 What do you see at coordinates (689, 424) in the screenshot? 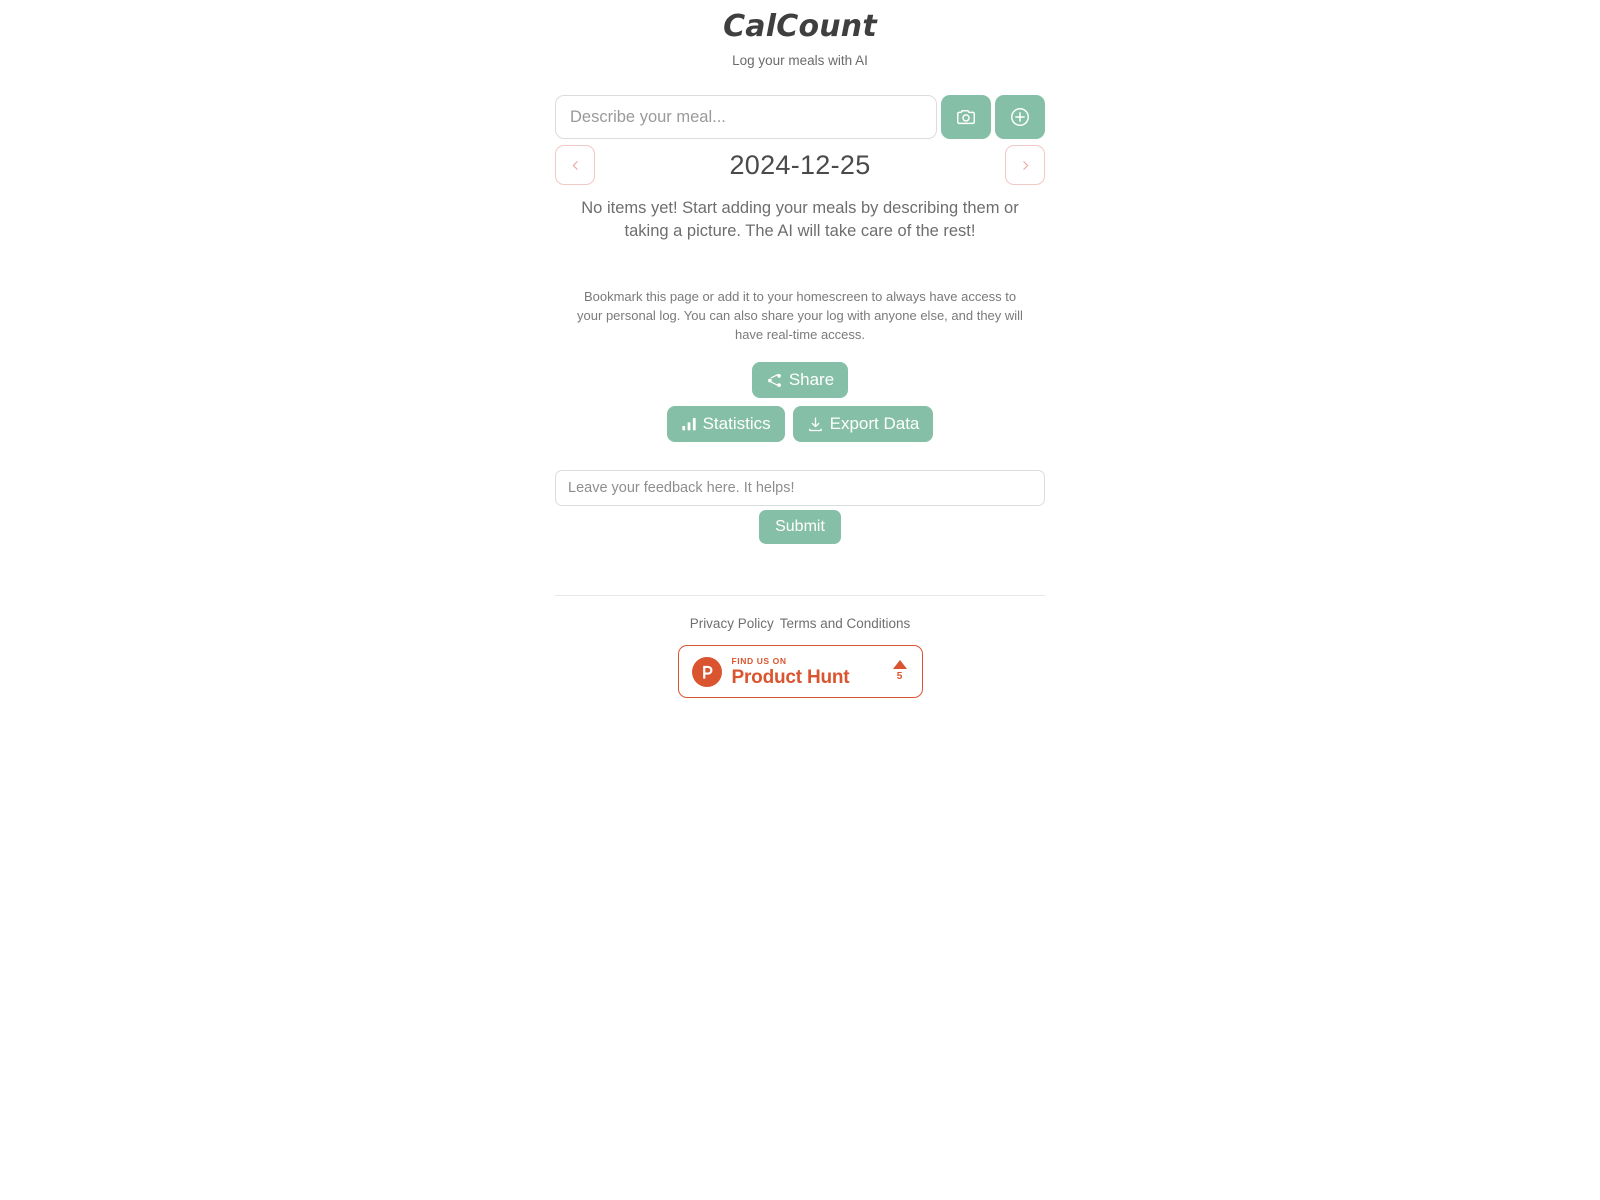
I see `bar-chart-icon` at bounding box center [689, 424].